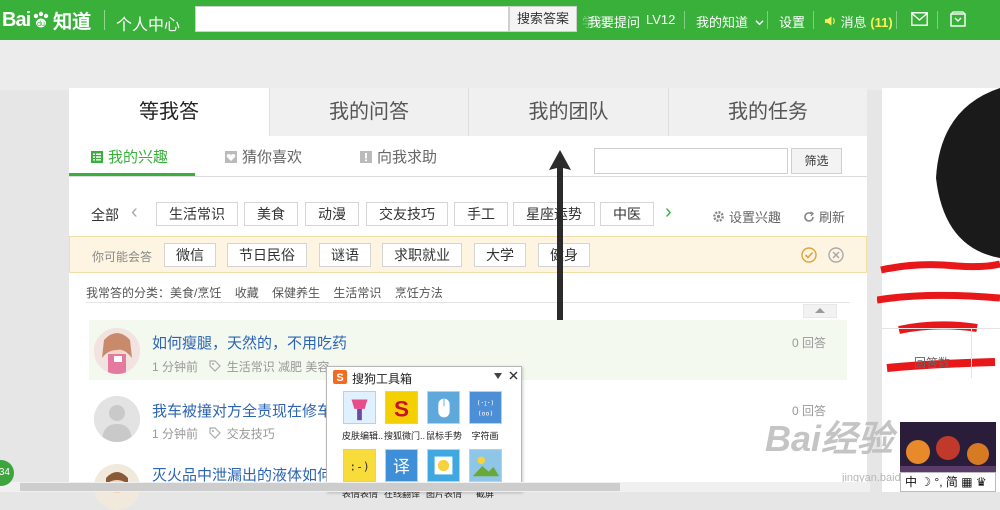 The width and height of the screenshot is (1000, 510). What do you see at coordinates (948, 482) in the screenshot?
I see `ime-status-bar: 中 ☽ °, 简 ▦ ♛` at bounding box center [948, 482].